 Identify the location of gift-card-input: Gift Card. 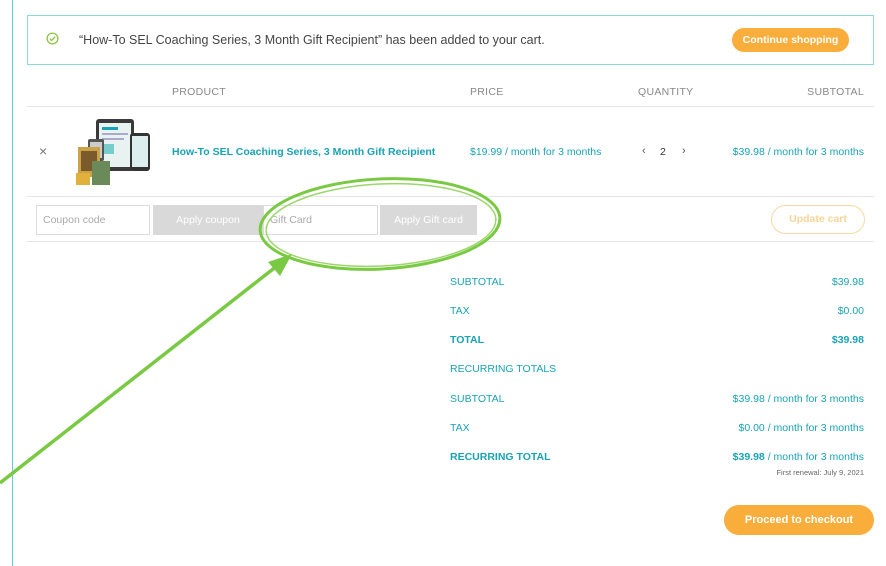
(320, 220).